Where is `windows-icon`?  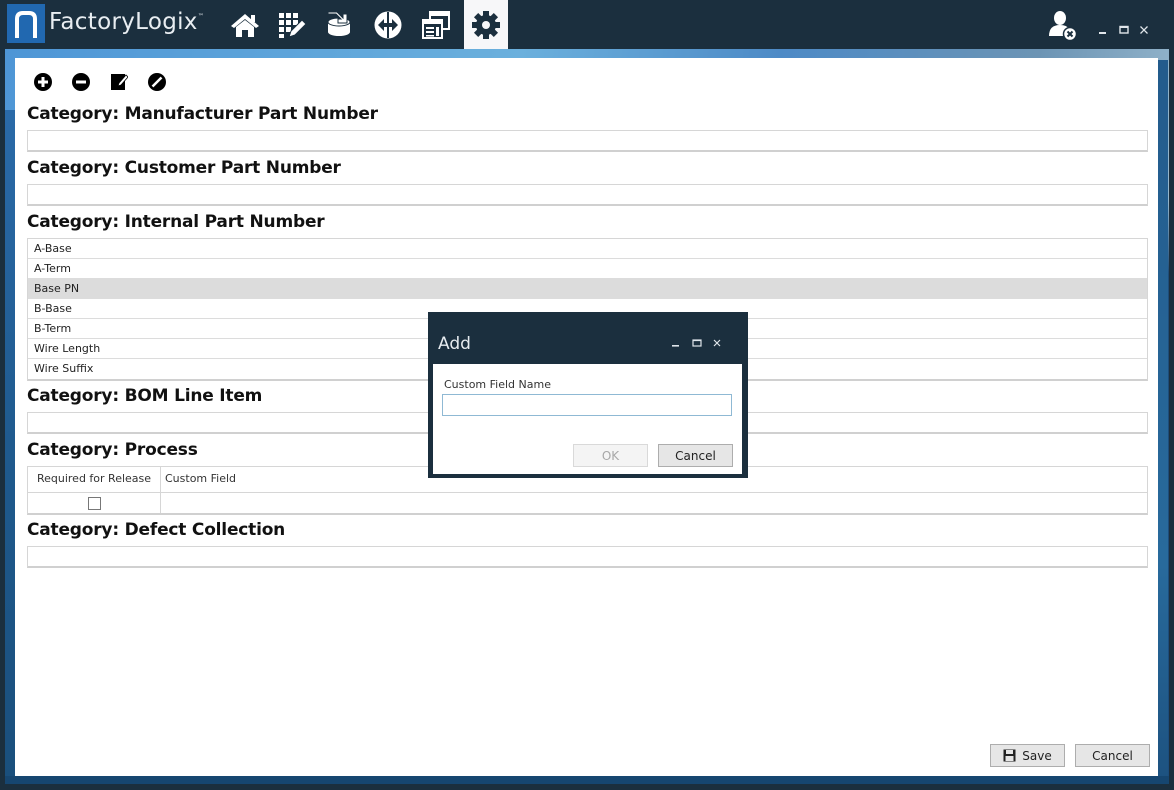 windows-icon is located at coordinates (436, 24).